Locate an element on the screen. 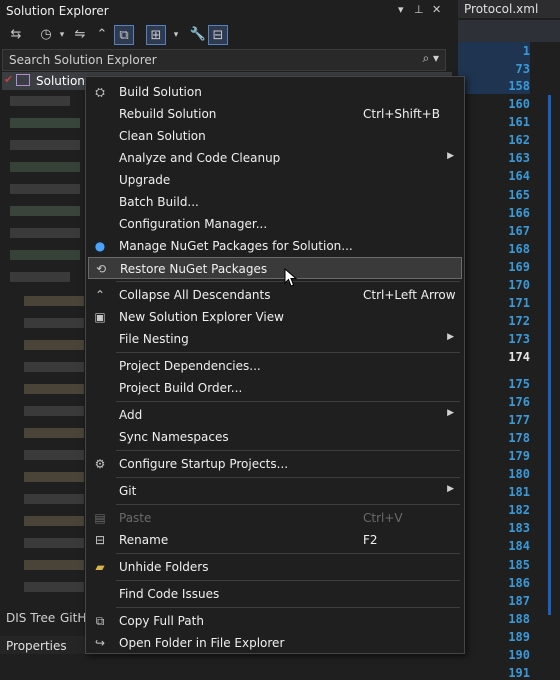 Image resolution: width=560 pixels, height=680 pixels. history-dropdown-icon: ▾ is located at coordinates (62, 35).